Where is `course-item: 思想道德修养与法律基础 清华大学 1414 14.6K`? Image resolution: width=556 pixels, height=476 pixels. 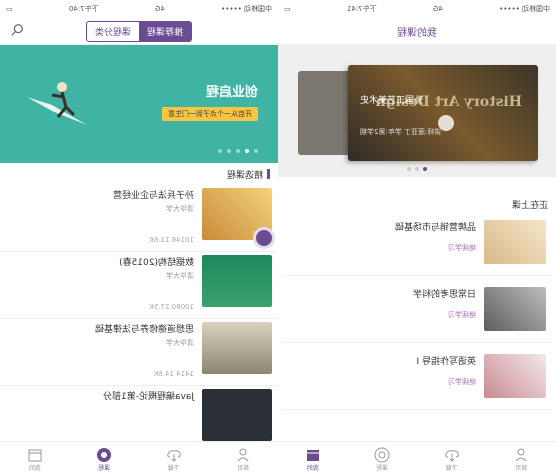 course-item: 思想道德修养与法律基础 清华大学 1414 14.6K is located at coordinates (139, 352).